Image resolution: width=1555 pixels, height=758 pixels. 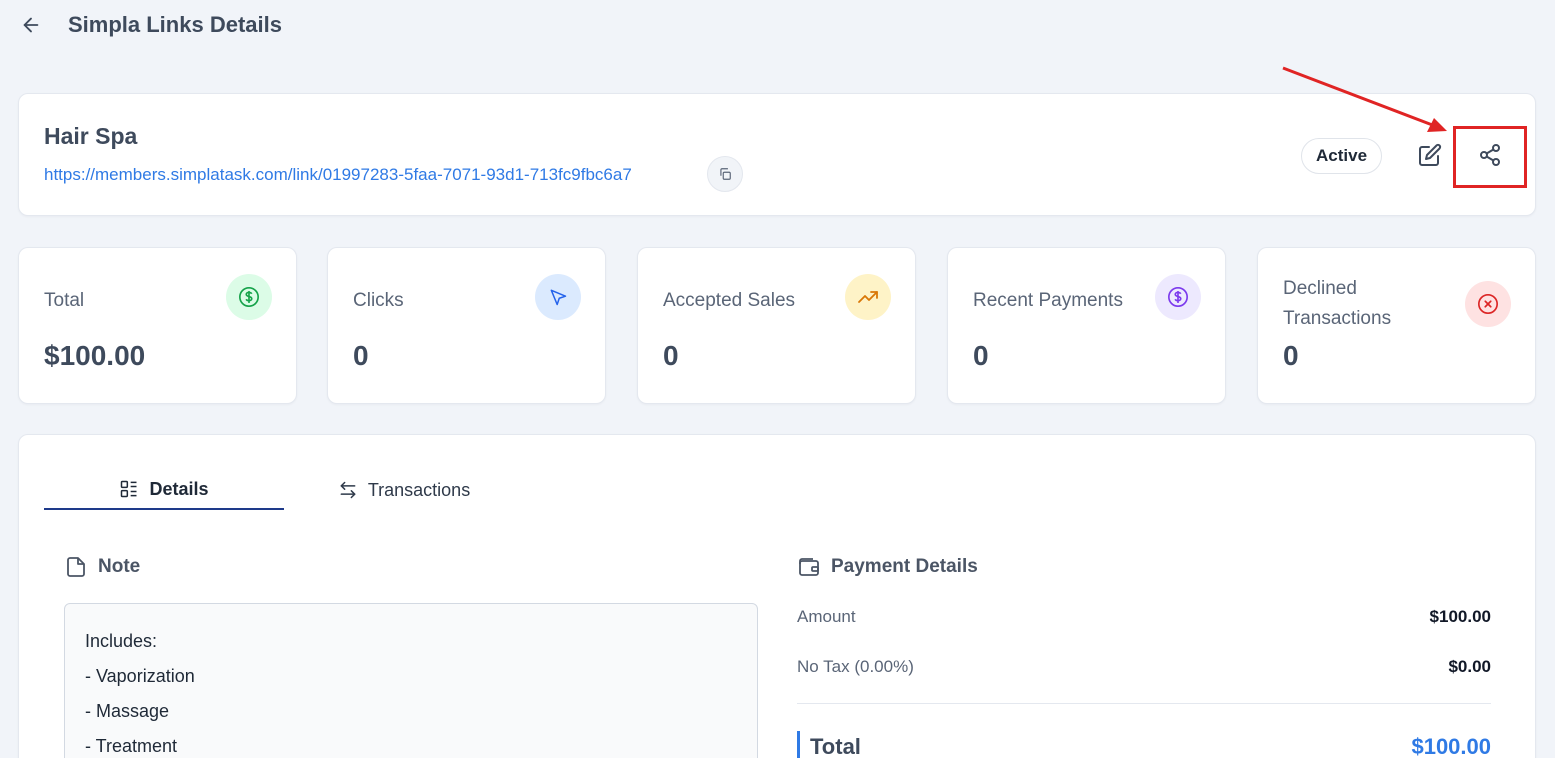 What do you see at coordinates (1144, 744) in the screenshot?
I see `payment-total-row: Total $100.00` at bounding box center [1144, 744].